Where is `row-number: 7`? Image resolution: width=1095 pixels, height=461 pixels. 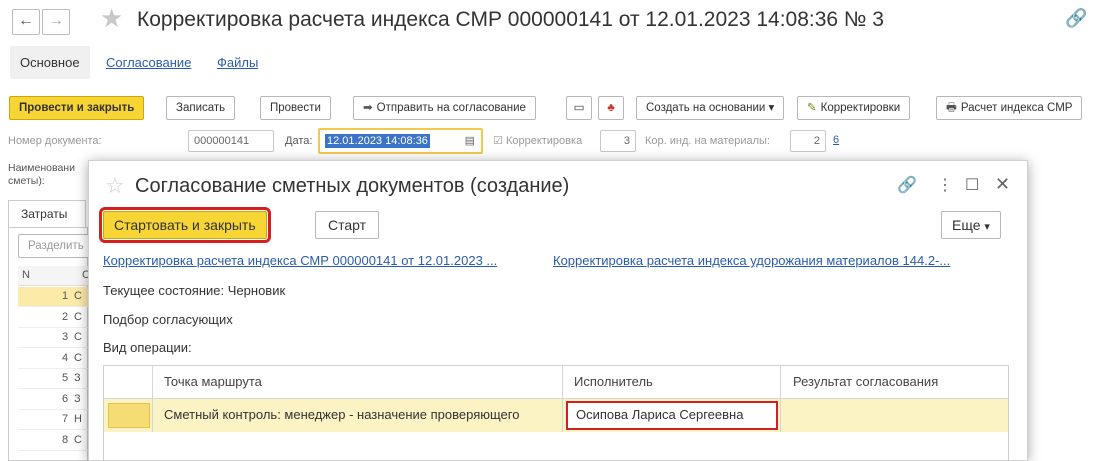 row-number: 7 is located at coordinates (65, 419).